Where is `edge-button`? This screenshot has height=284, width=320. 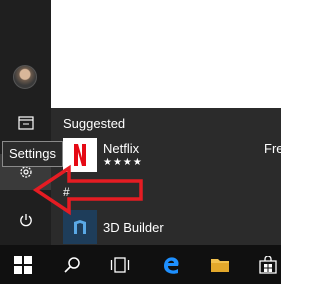
edge-button is located at coordinates (171, 264).